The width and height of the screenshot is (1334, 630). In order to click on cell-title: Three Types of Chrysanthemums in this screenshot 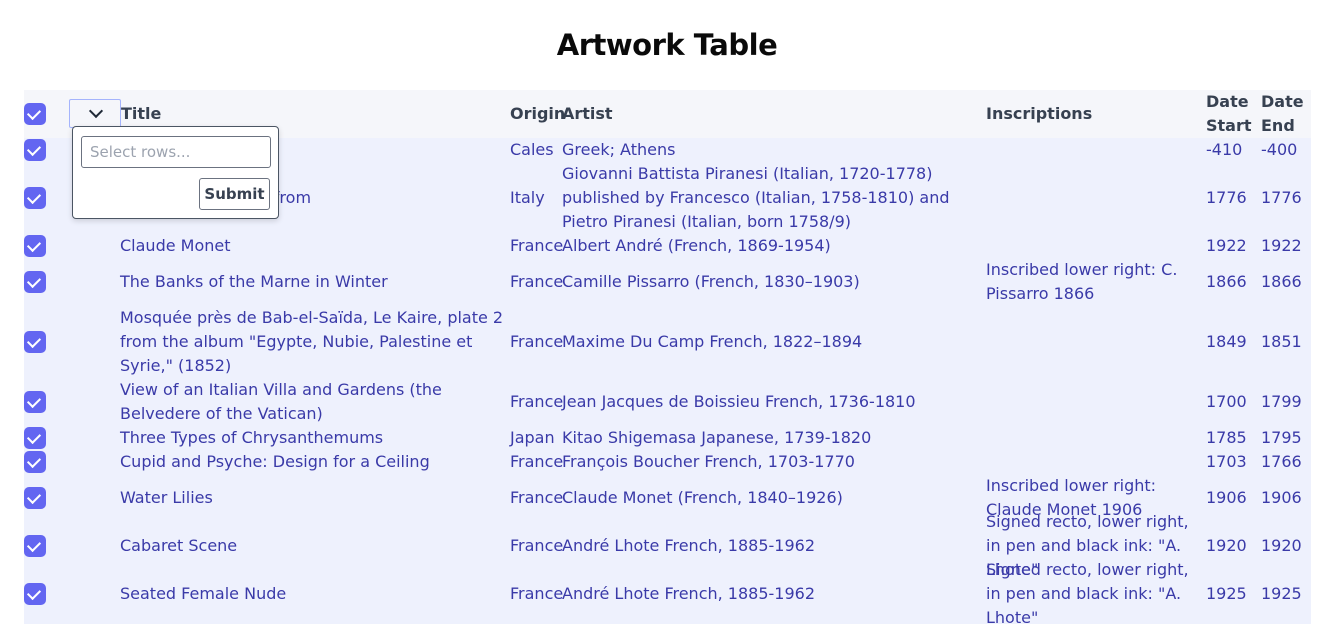, I will do `click(252, 437)`.